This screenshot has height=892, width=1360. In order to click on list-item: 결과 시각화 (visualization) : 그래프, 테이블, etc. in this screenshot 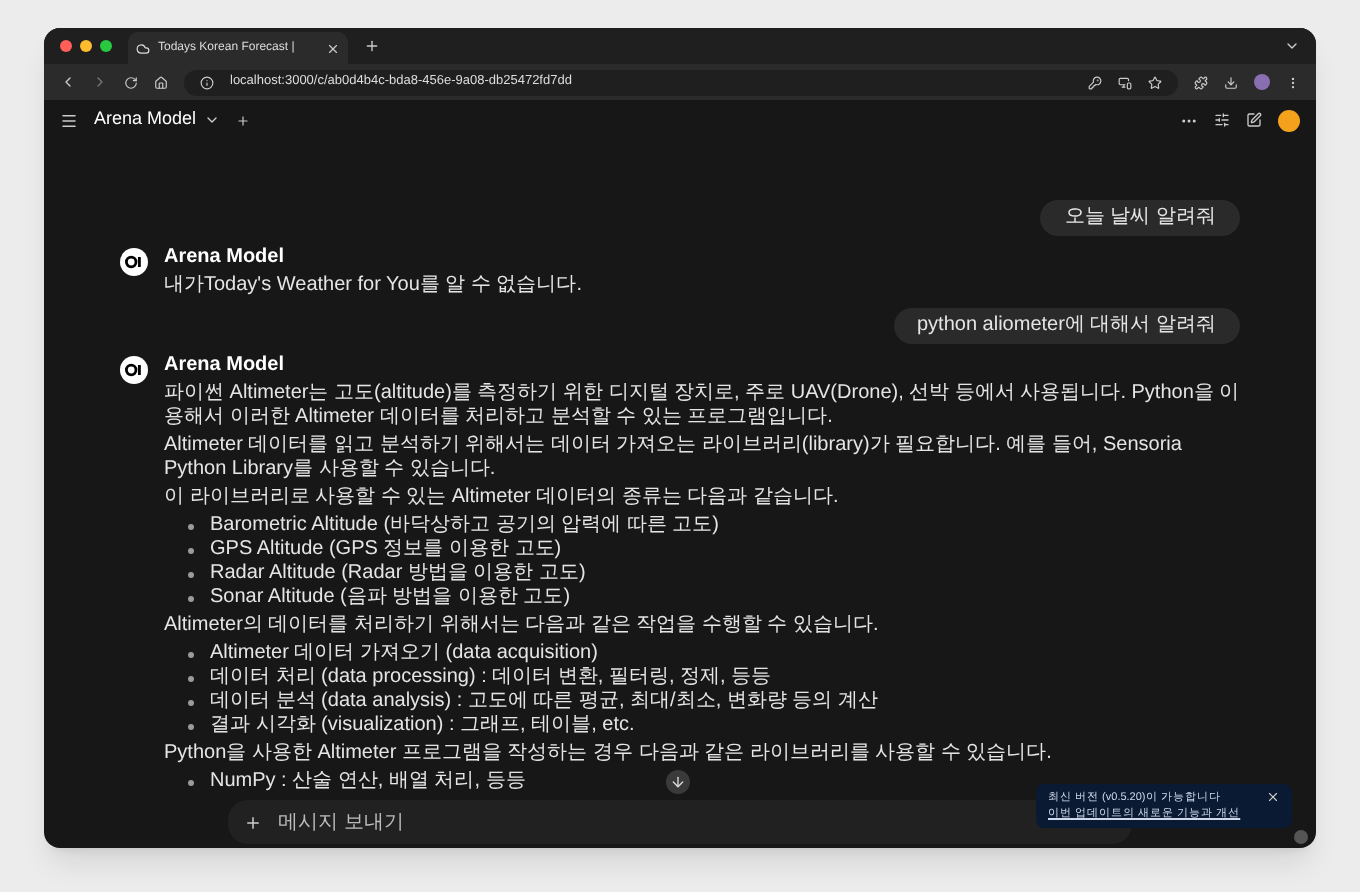, I will do `click(422, 726)`.